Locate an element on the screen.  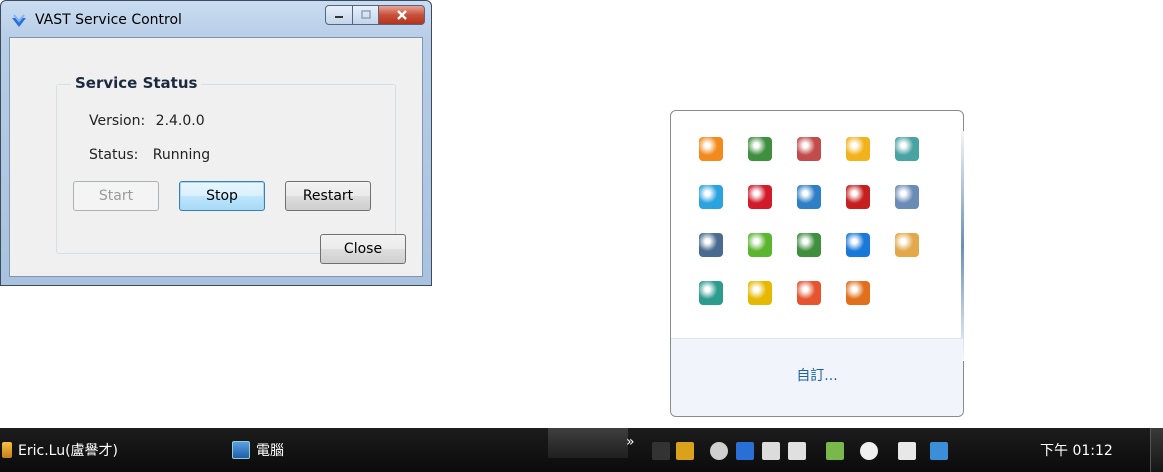
maximize-icon is located at coordinates (365, 14).